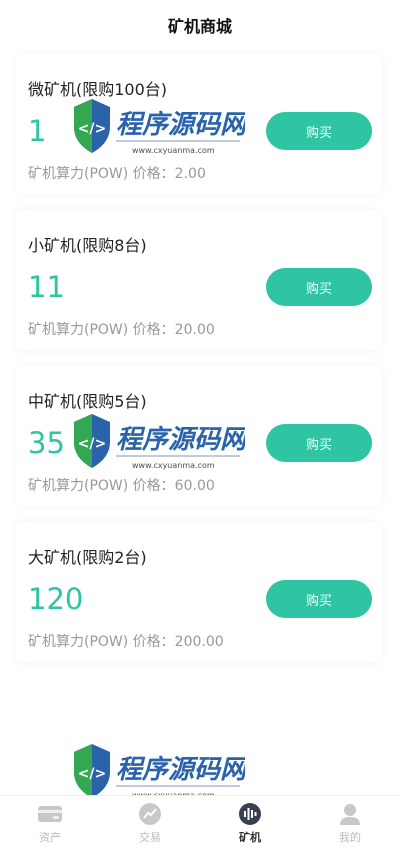 The height and width of the screenshot is (851, 400). Describe the element at coordinates (98, 89) in the screenshot. I see `product-name: 微矿机(限购100台)` at that location.